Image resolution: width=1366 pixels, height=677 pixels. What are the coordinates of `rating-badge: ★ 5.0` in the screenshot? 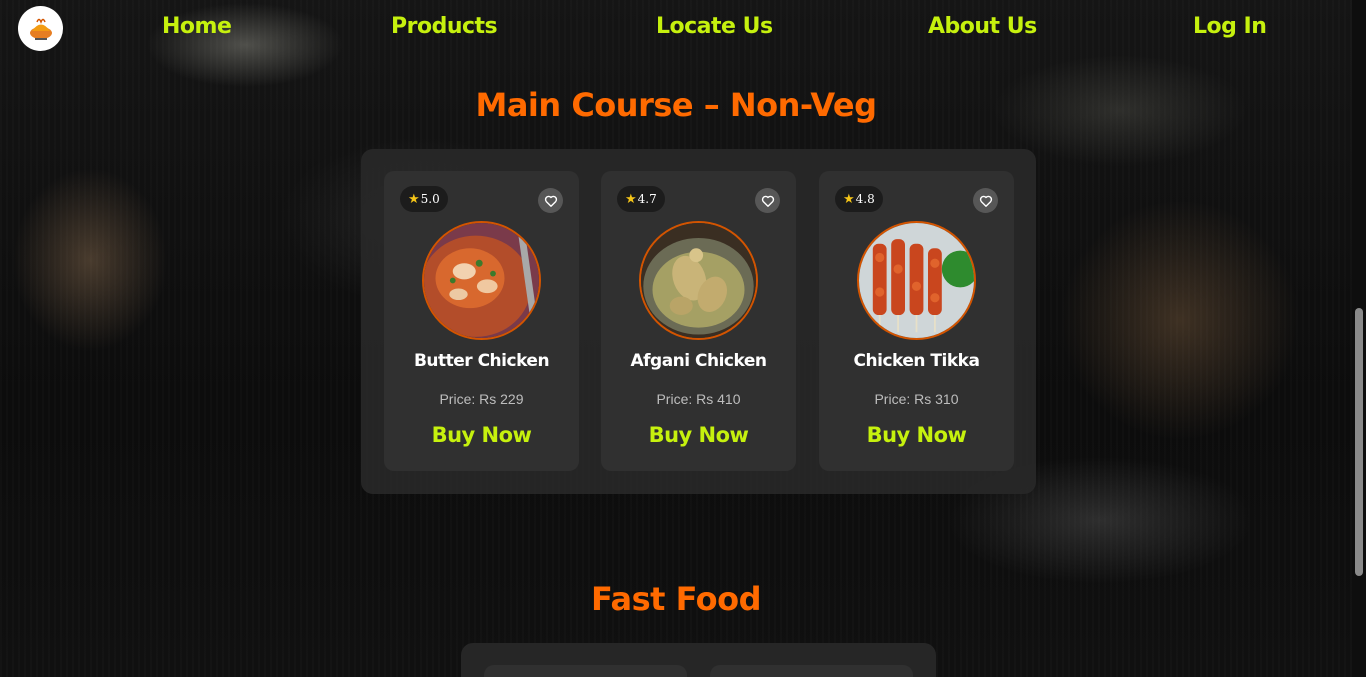 It's located at (424, 199).